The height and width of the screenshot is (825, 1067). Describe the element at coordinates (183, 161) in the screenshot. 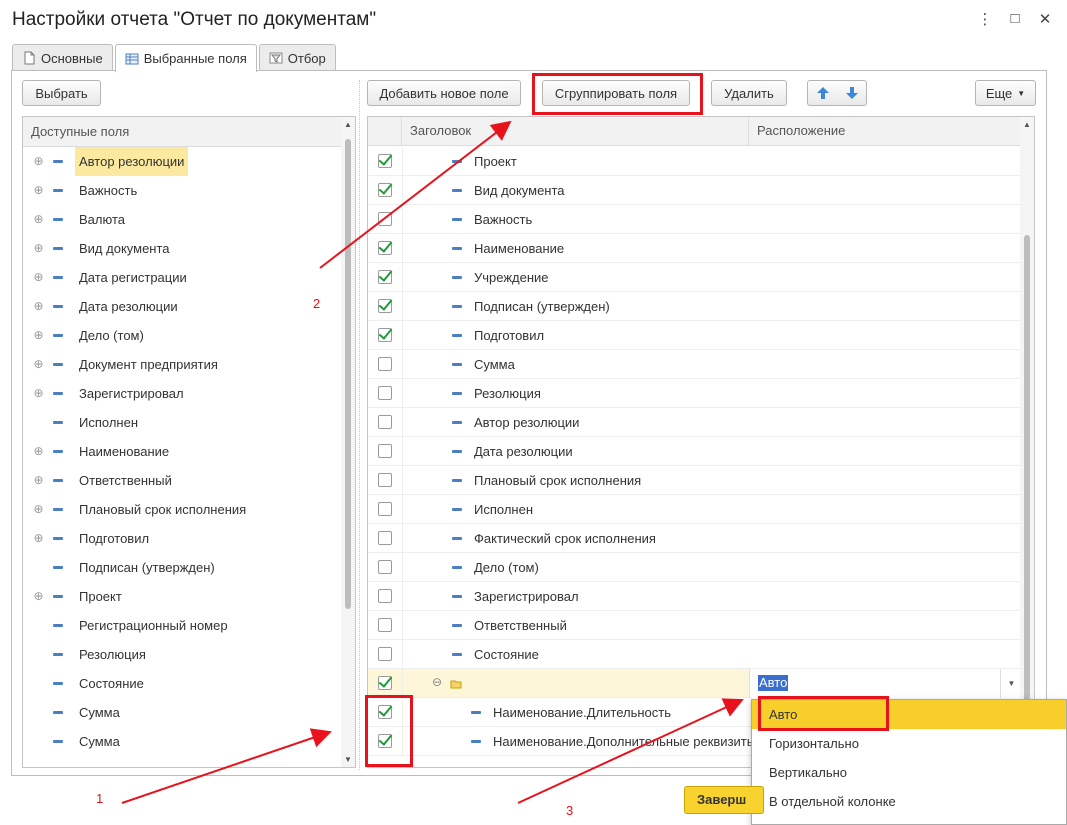

I see `available-field-item: ⊕ Автор резолюции` at that location.